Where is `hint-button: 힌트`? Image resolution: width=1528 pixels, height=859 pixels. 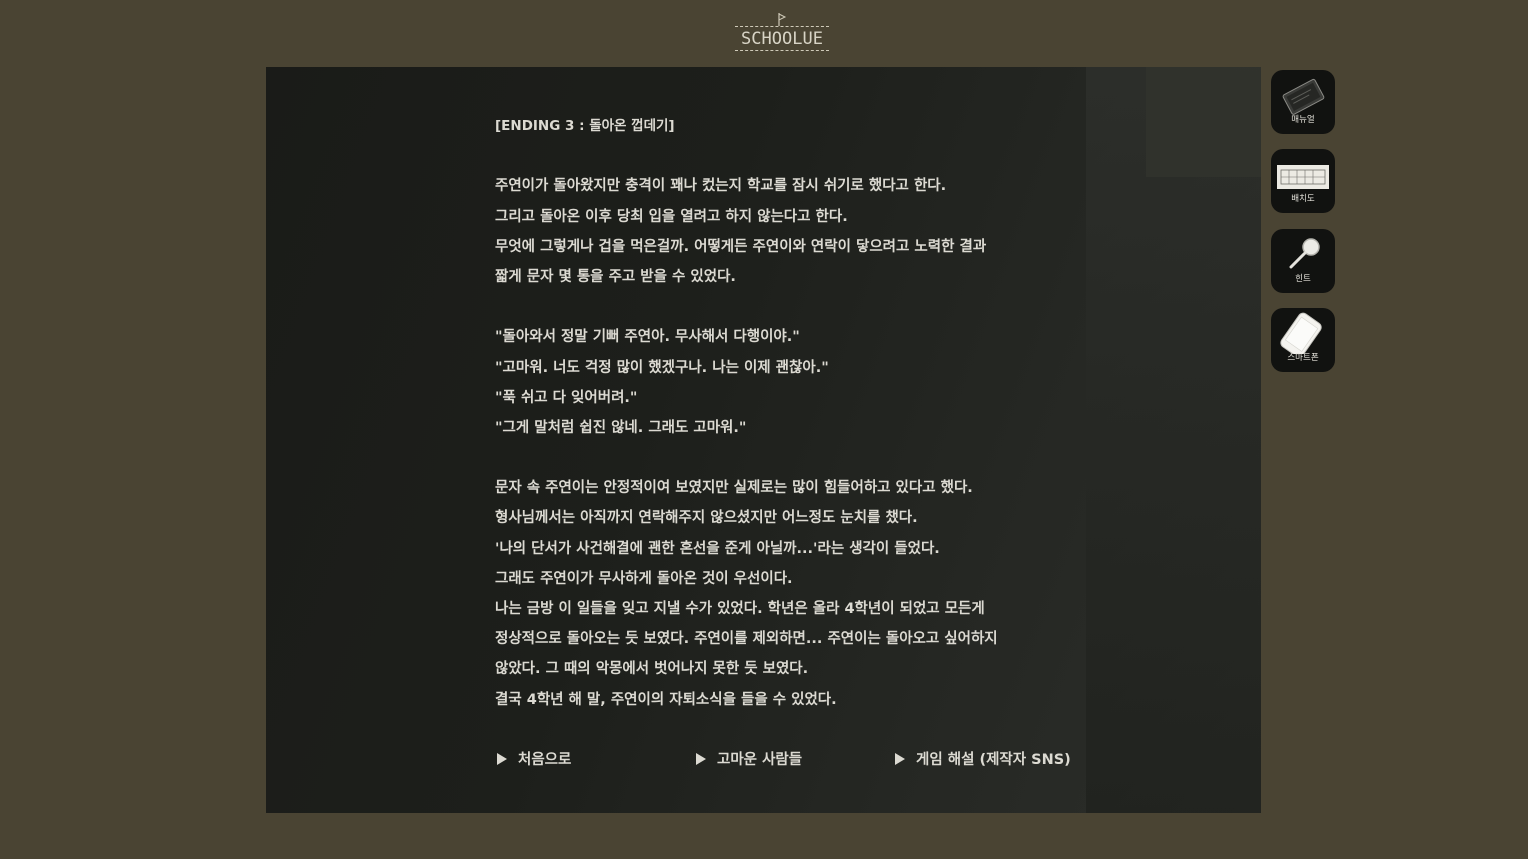 hint-button: 힌트 is located at coordinates (1303, 261).